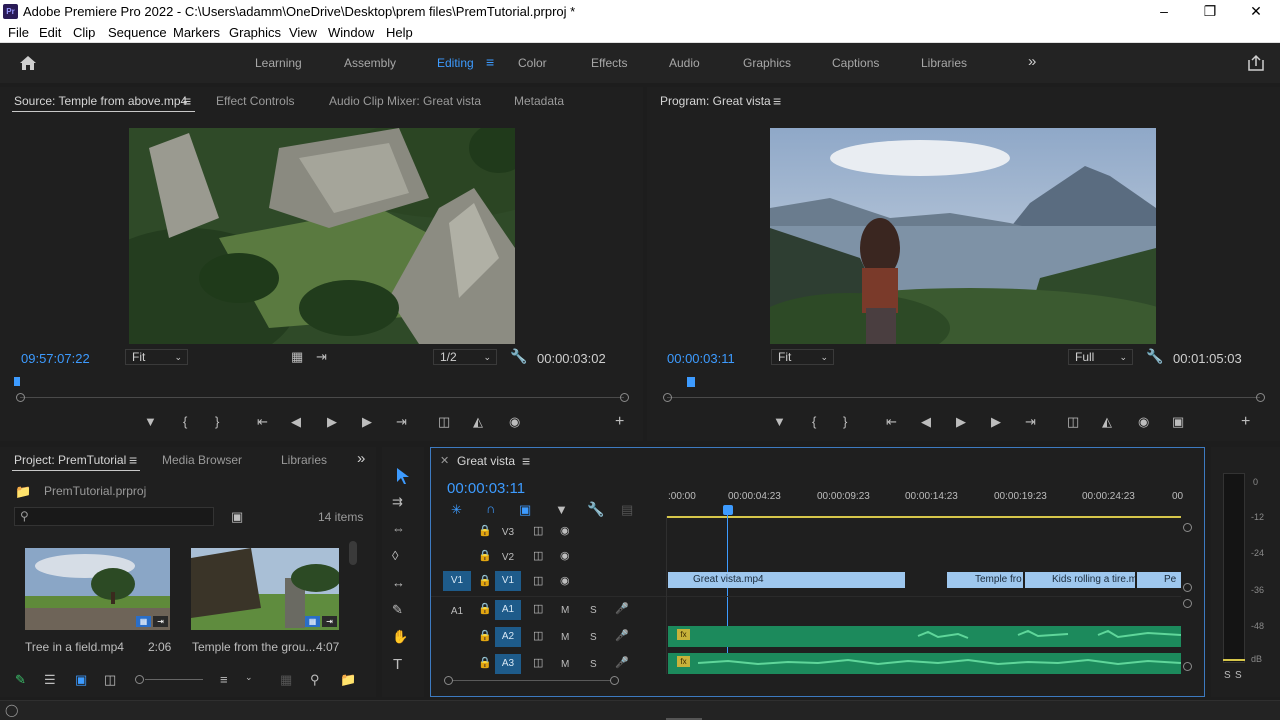  Describe the element at coordinates (565, 637) in the screenshot. I see `mute-track-button: M` at that location.